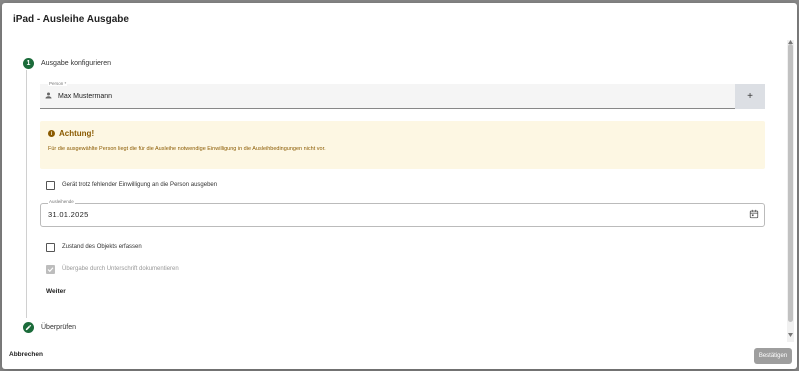  Describe the element at coordinates (773, 356) in the screenshot. I see `confirm-button: Bestätigen` at that location.